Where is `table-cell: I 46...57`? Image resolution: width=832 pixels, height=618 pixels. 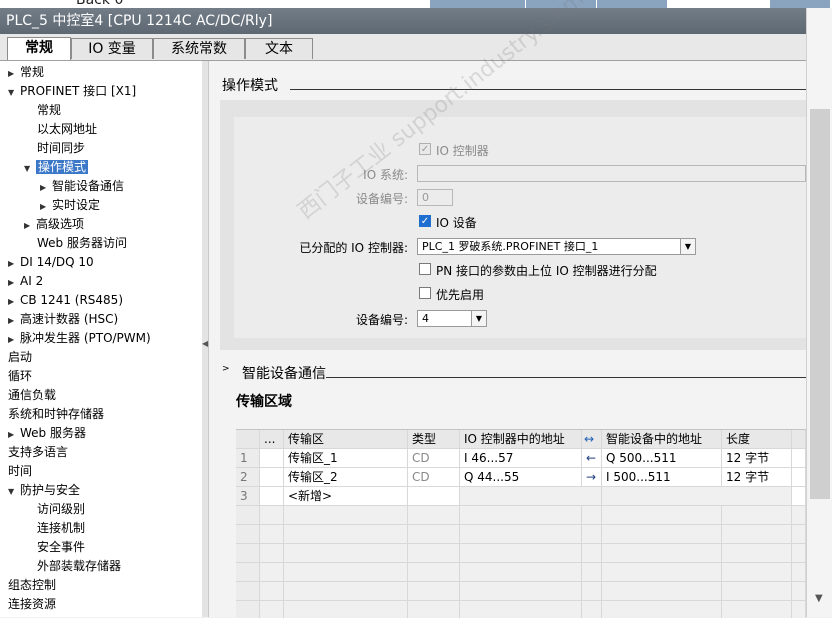 table-cell: I 46...57 is located at coordinates (521, 458).